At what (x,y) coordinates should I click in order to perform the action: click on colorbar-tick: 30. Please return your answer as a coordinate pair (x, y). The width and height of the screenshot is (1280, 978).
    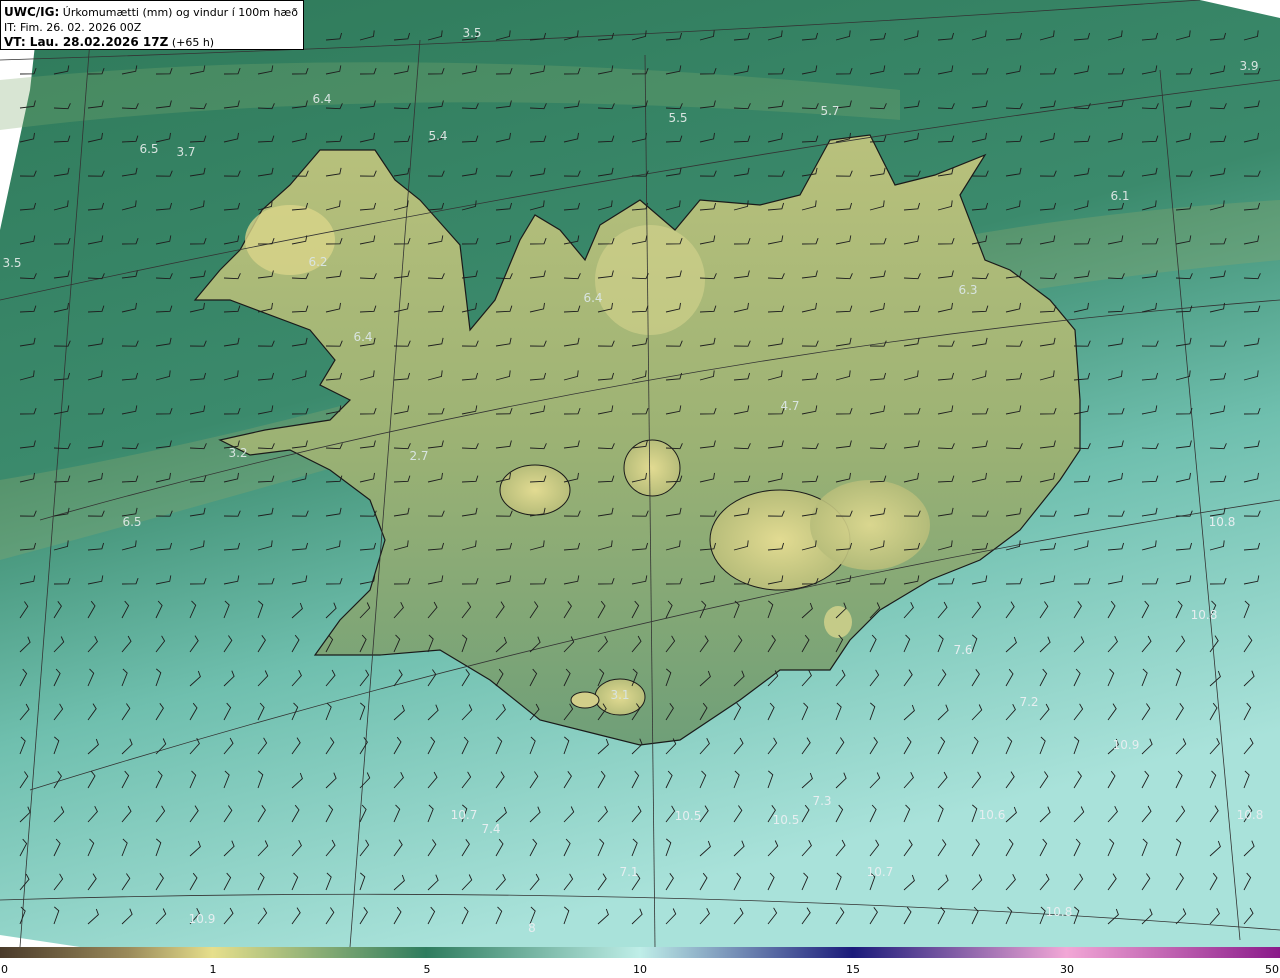
    Looking at the image, I should click on (1067, 969).